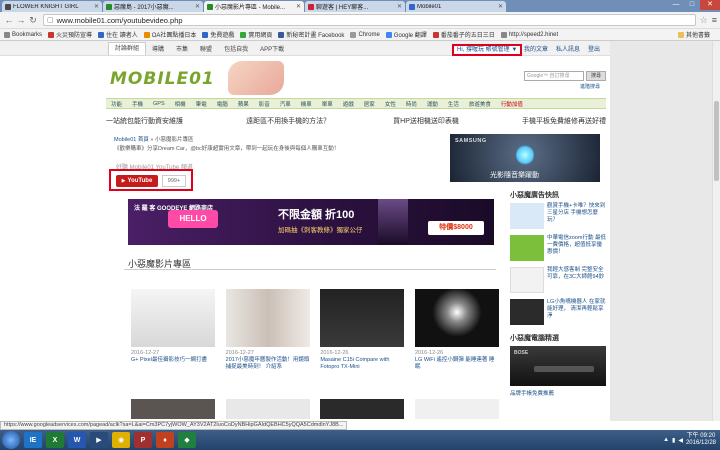 Image resolution: width=720 pixels, height=450 pixels. I want to click on category-item: 機車, so click(306, 104).